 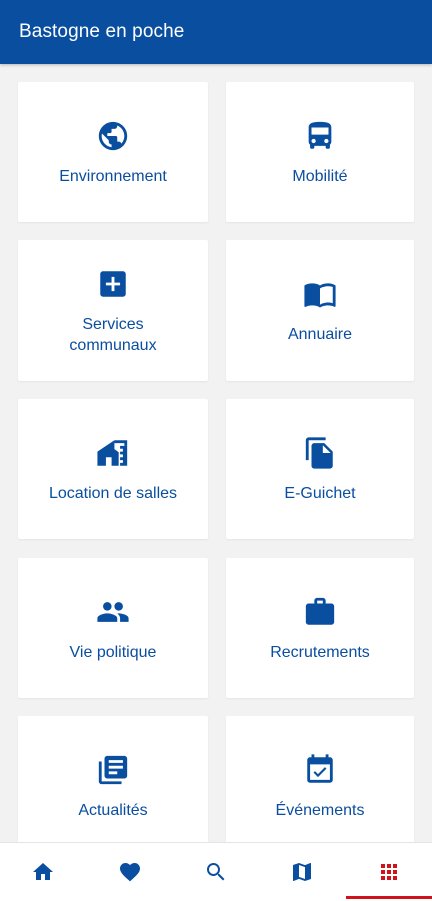 I want to click on tile-label: Événements, so click(x=320, y=810).